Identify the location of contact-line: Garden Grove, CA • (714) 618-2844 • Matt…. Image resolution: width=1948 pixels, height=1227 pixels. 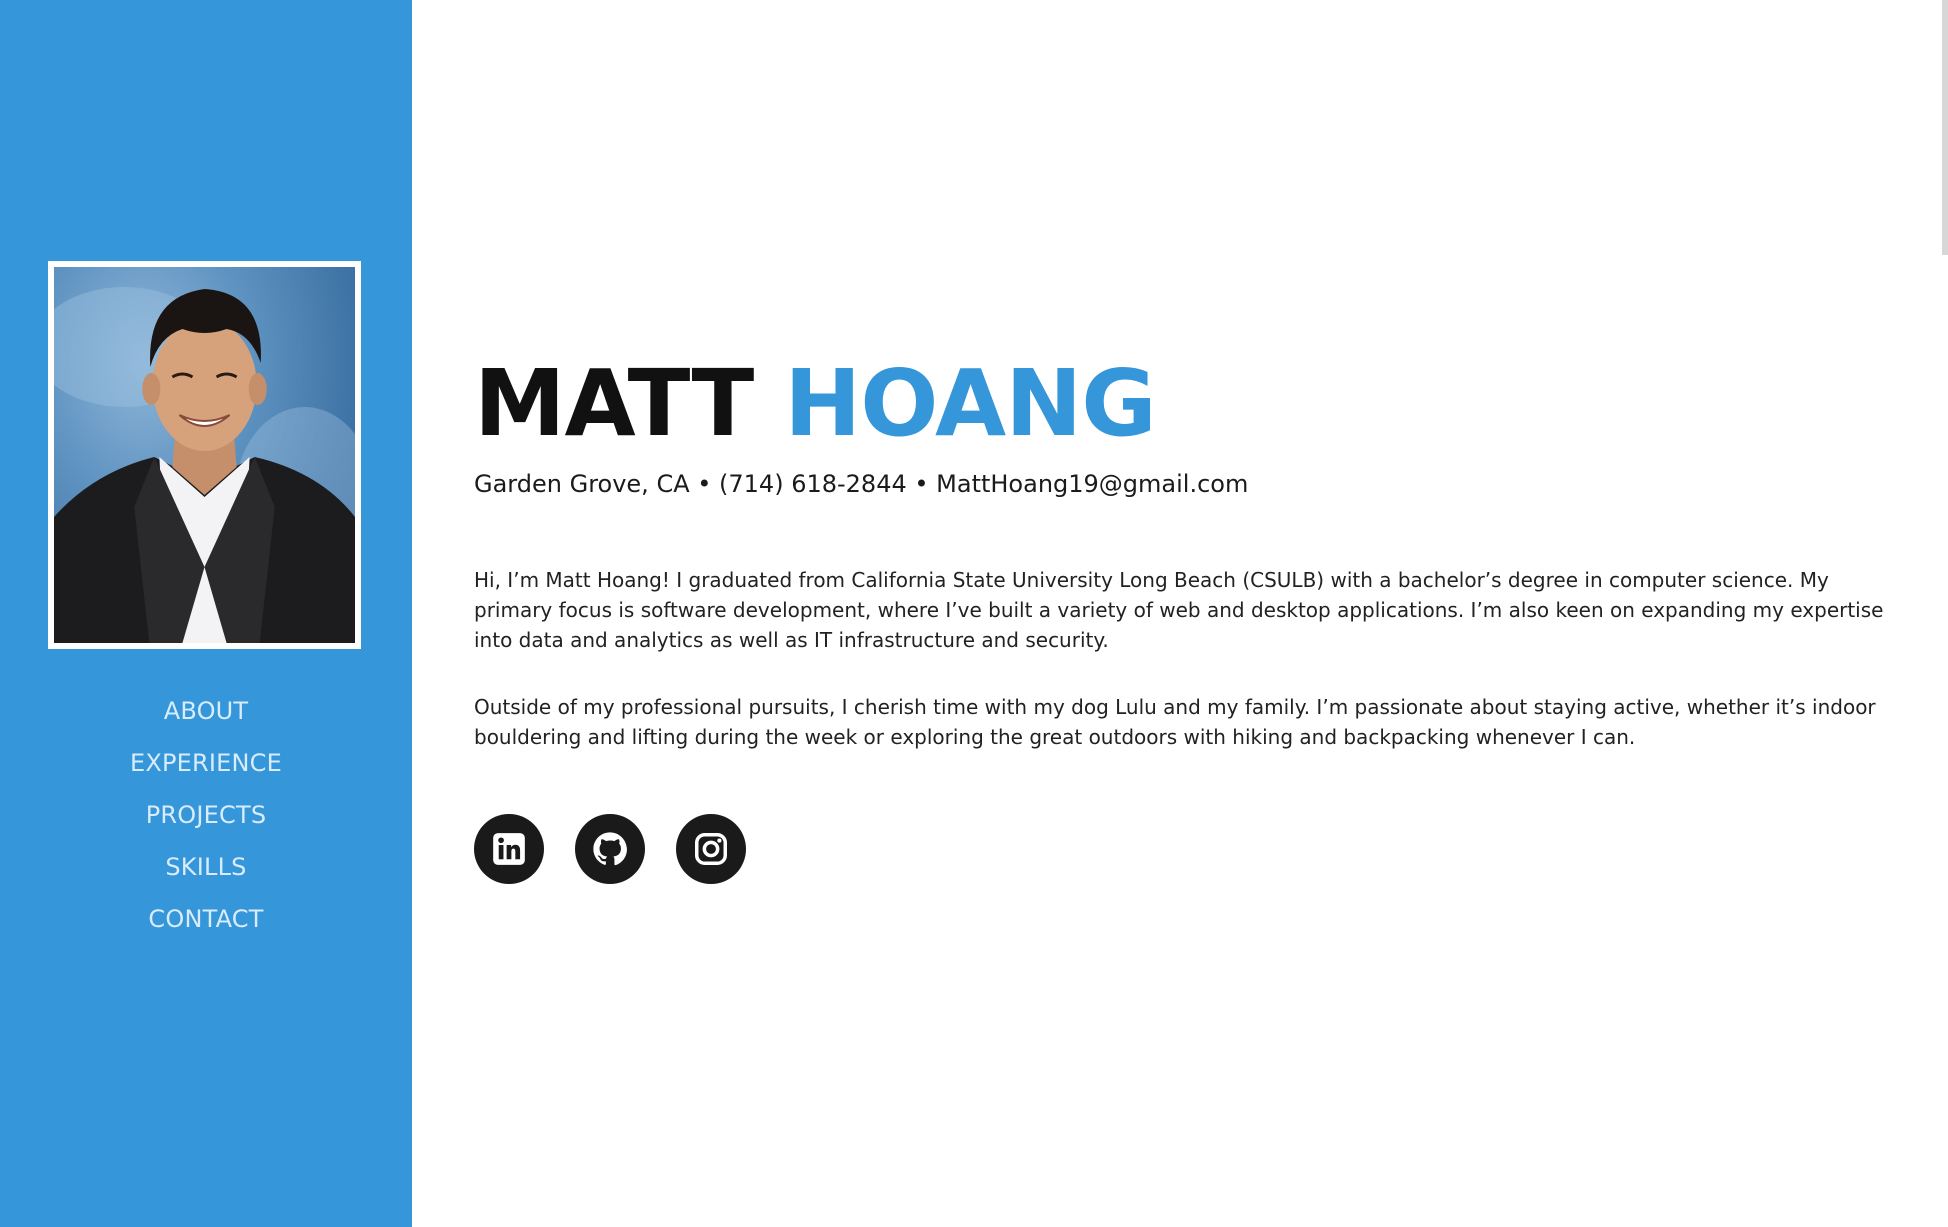
(861, 484).